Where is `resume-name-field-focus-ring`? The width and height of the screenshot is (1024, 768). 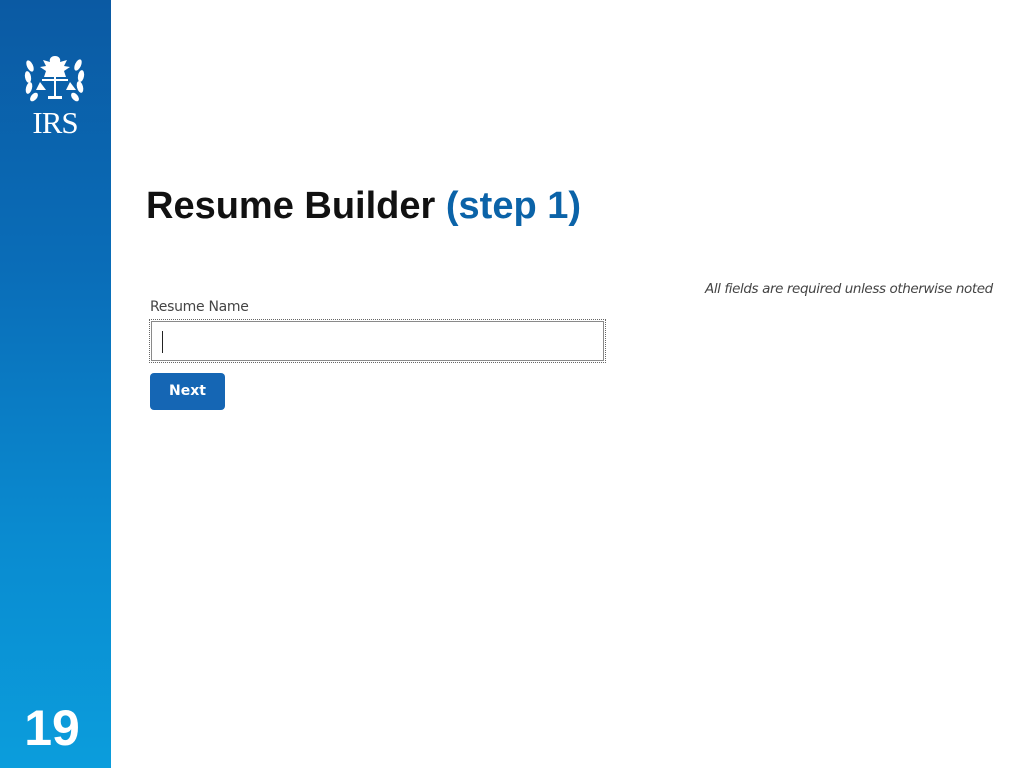
resume-name-field-focus-ring is located at coordinates (377, 341).